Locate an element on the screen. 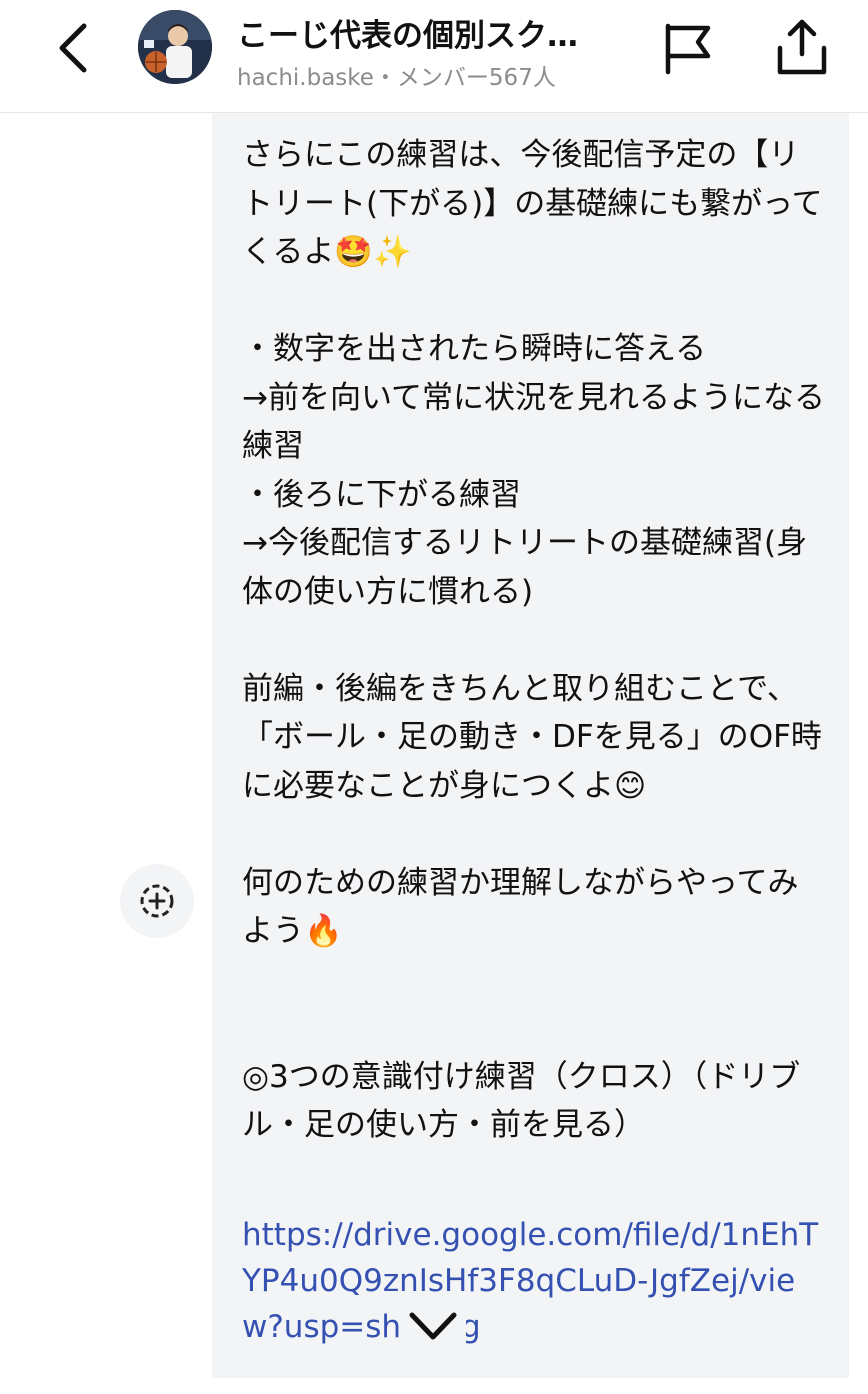 This screenshot has height=1394, width=868. group-subtitle: hachi.baske・メンバー567人 is located at coordinates (396, 78).